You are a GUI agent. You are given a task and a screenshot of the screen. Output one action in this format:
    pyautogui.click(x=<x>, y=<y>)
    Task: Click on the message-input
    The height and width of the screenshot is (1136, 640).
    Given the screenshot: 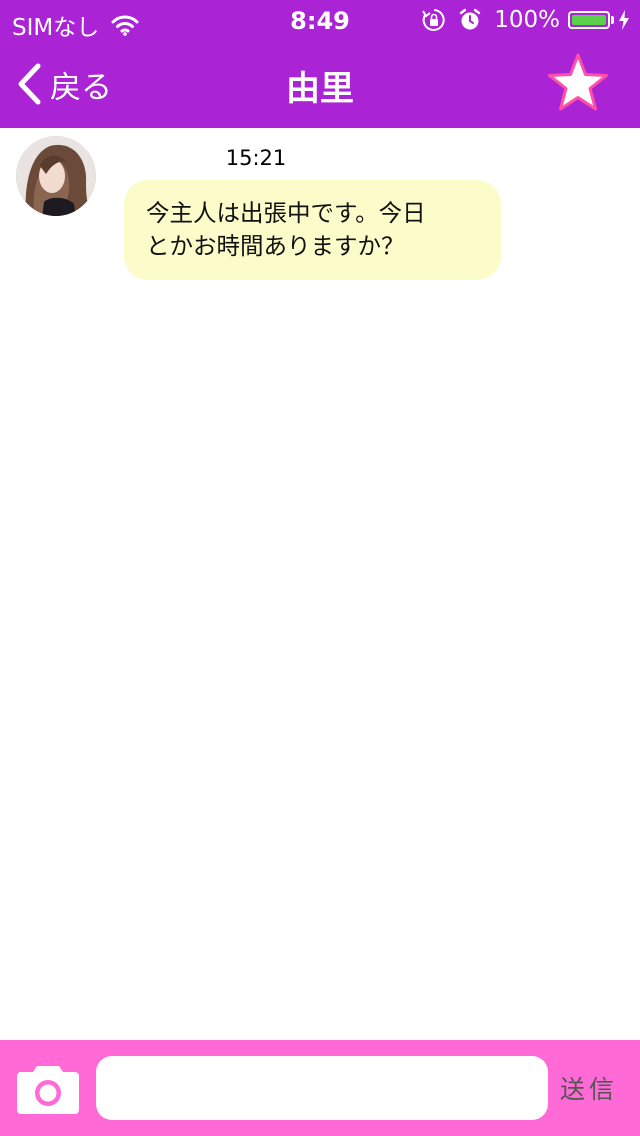 What is the action you would take?
    pyautogui.click(x=322, y=1088)
    